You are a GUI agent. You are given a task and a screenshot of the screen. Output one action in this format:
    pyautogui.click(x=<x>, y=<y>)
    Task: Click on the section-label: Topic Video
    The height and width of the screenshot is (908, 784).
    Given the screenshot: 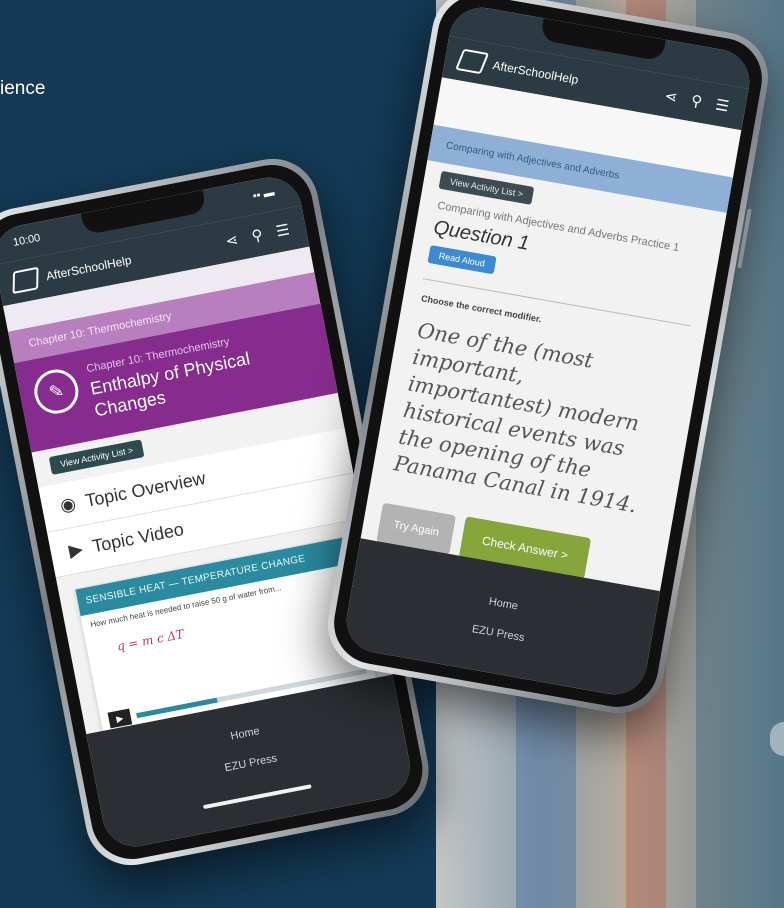 What is the action you would take?
    pyautogui.click(x=138, y=538)
    